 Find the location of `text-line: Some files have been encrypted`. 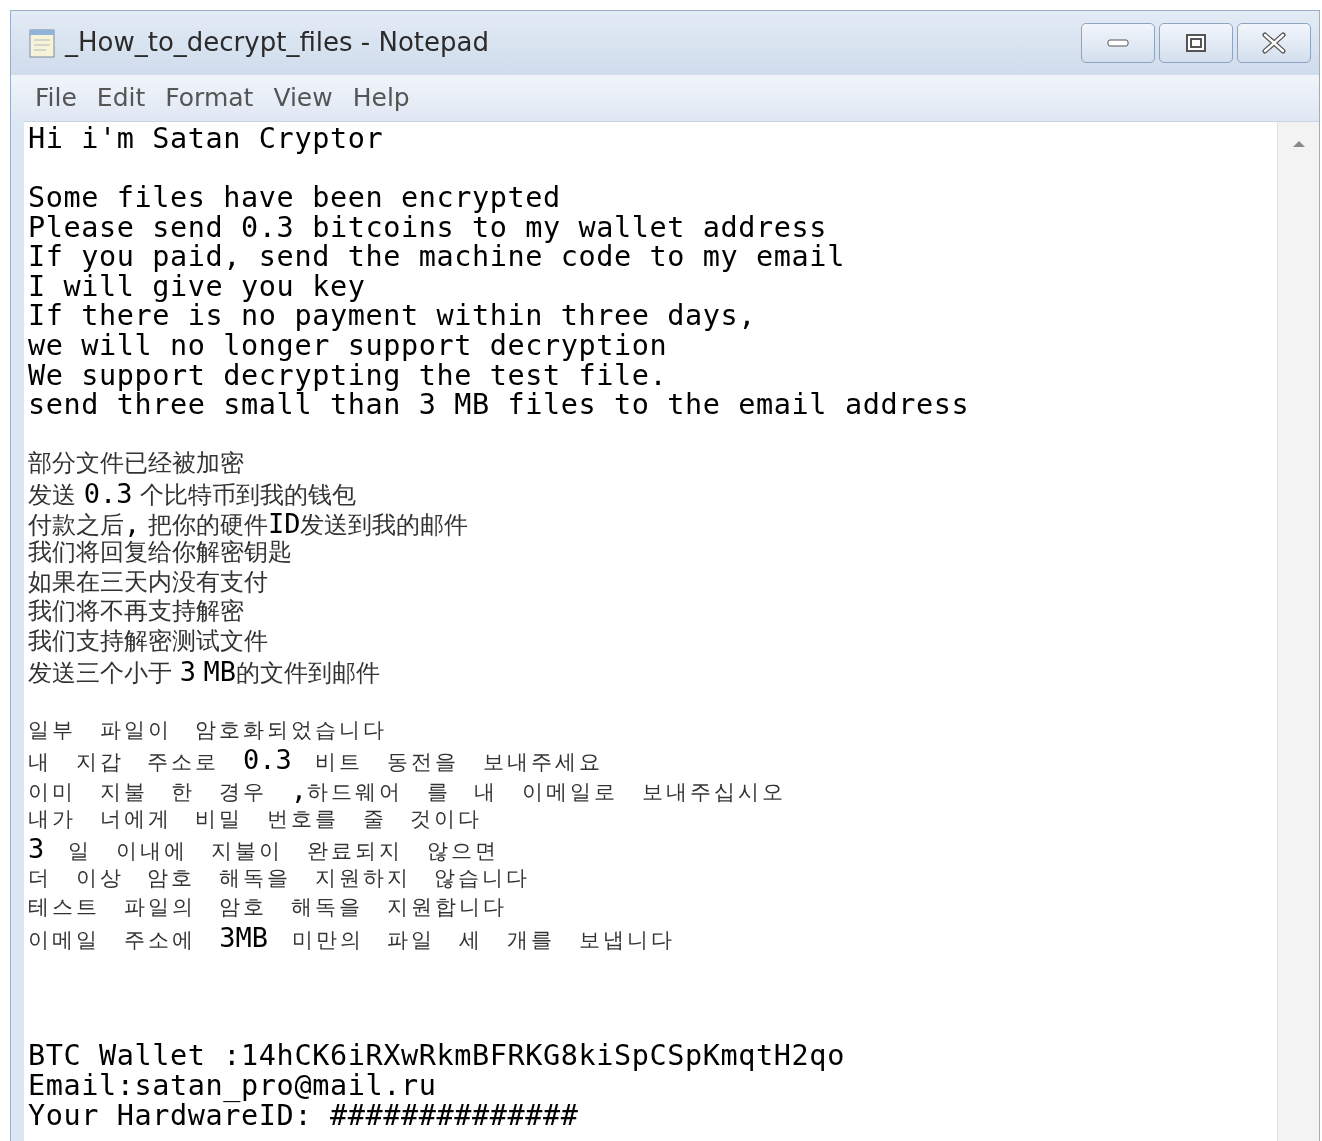

text-line: Some files have been encrypted is located at coordinates (295, 198).